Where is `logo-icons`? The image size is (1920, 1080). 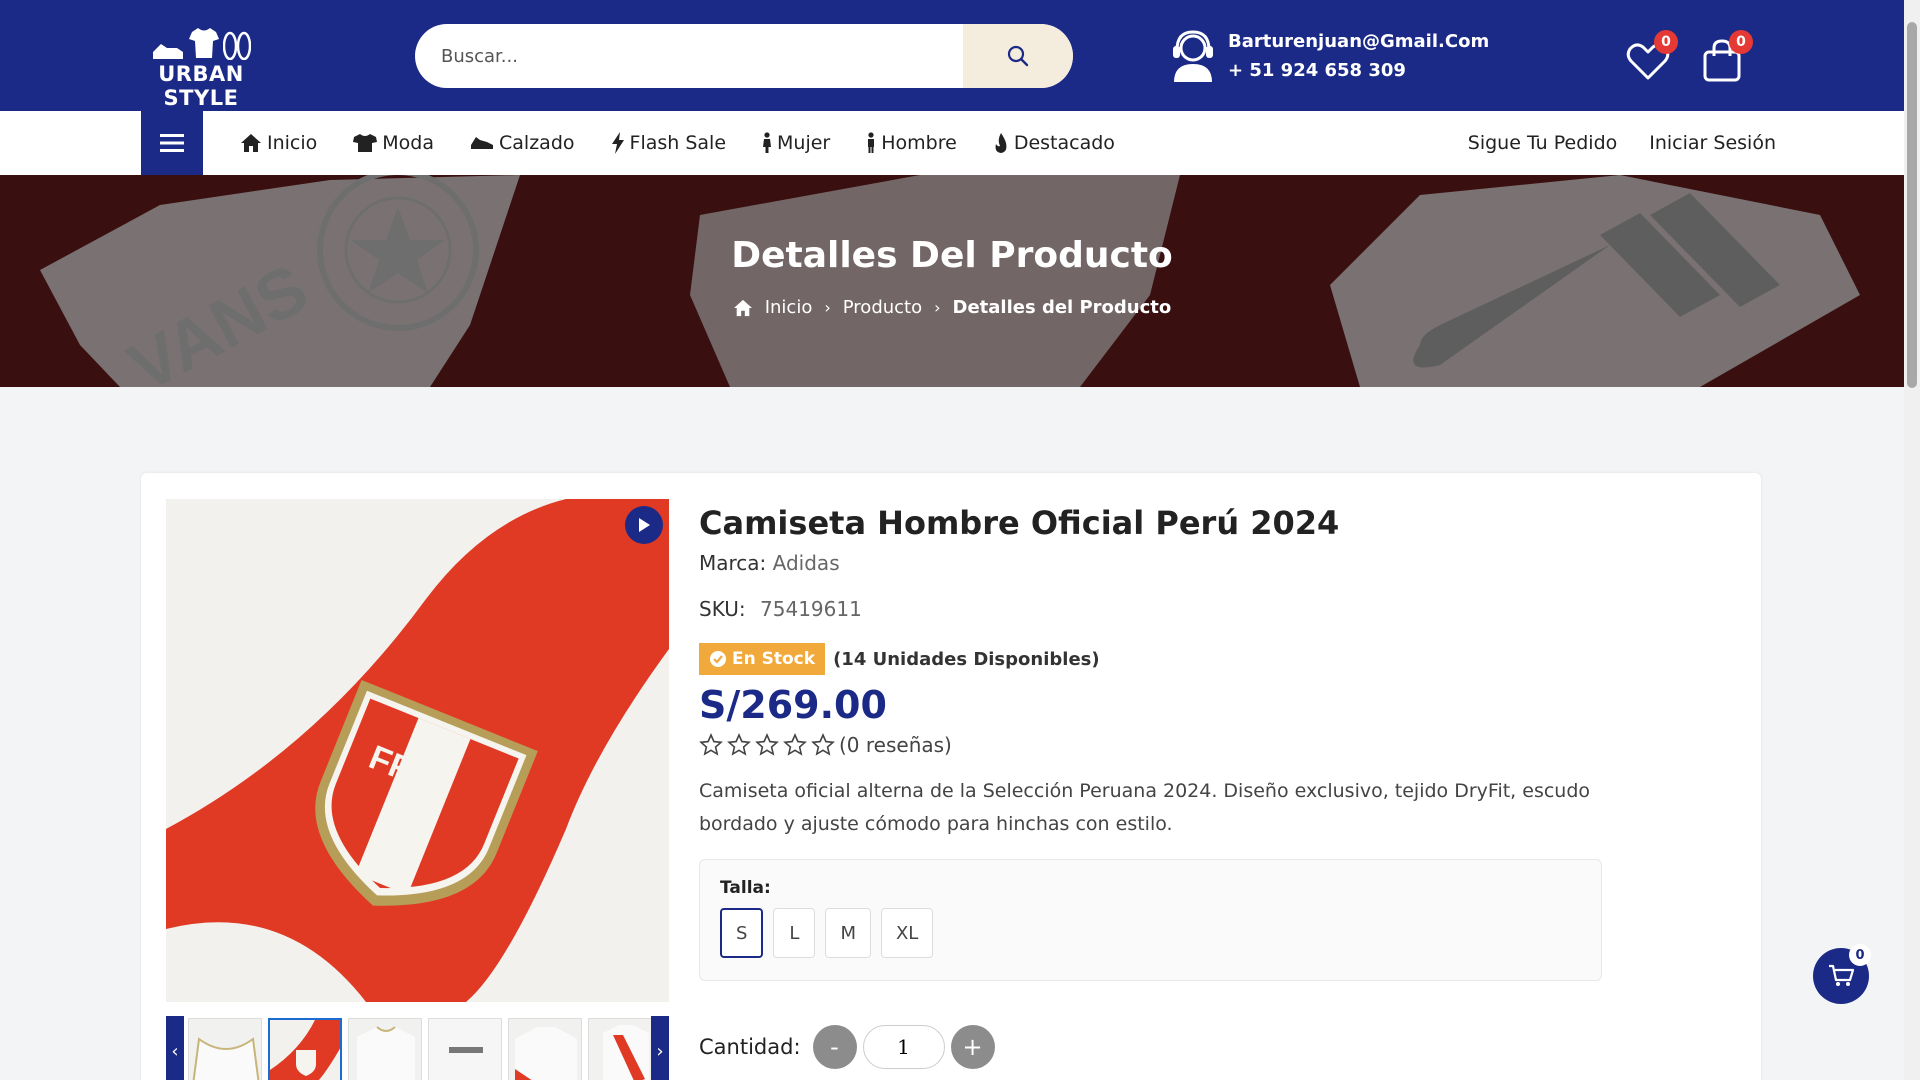 logo-icons is located at coordinates (201, 42).